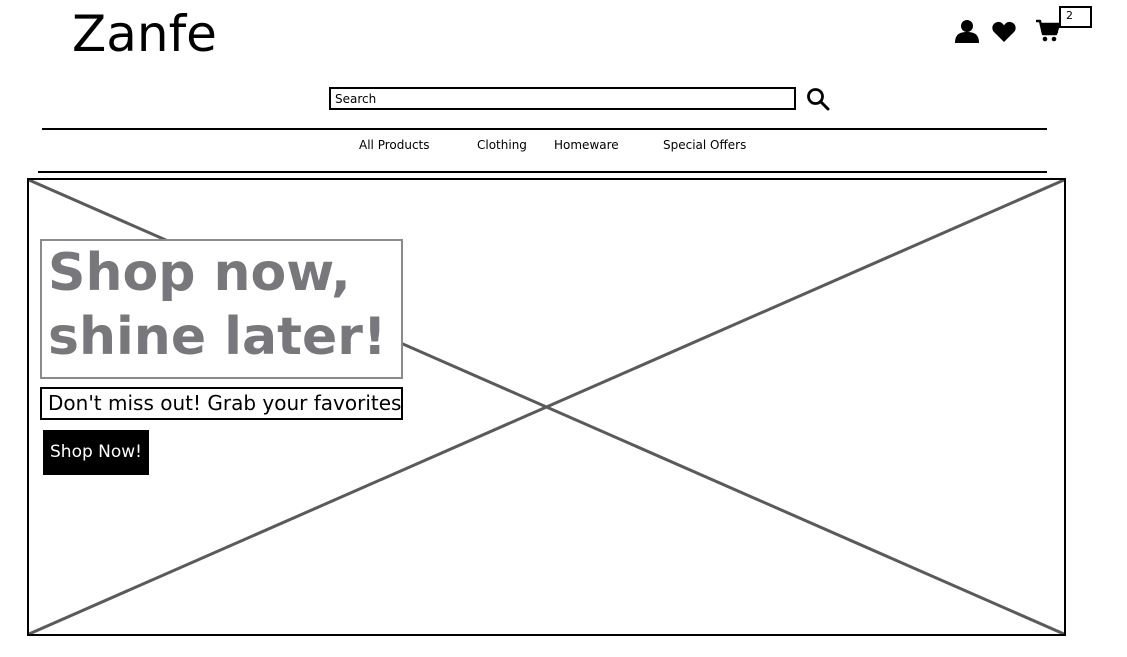  I want to click on site-logo: Zanfe, so click(144, 34).